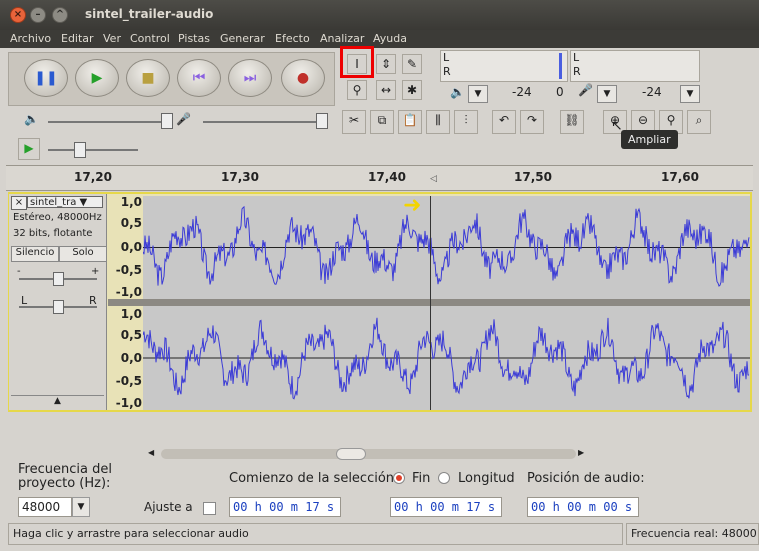 This screenshot has width=759, height=551. Describe the element at coordinates (692, 534) in the screenshot. I see `status-rate: Frecuencia real: 48000` at that location.